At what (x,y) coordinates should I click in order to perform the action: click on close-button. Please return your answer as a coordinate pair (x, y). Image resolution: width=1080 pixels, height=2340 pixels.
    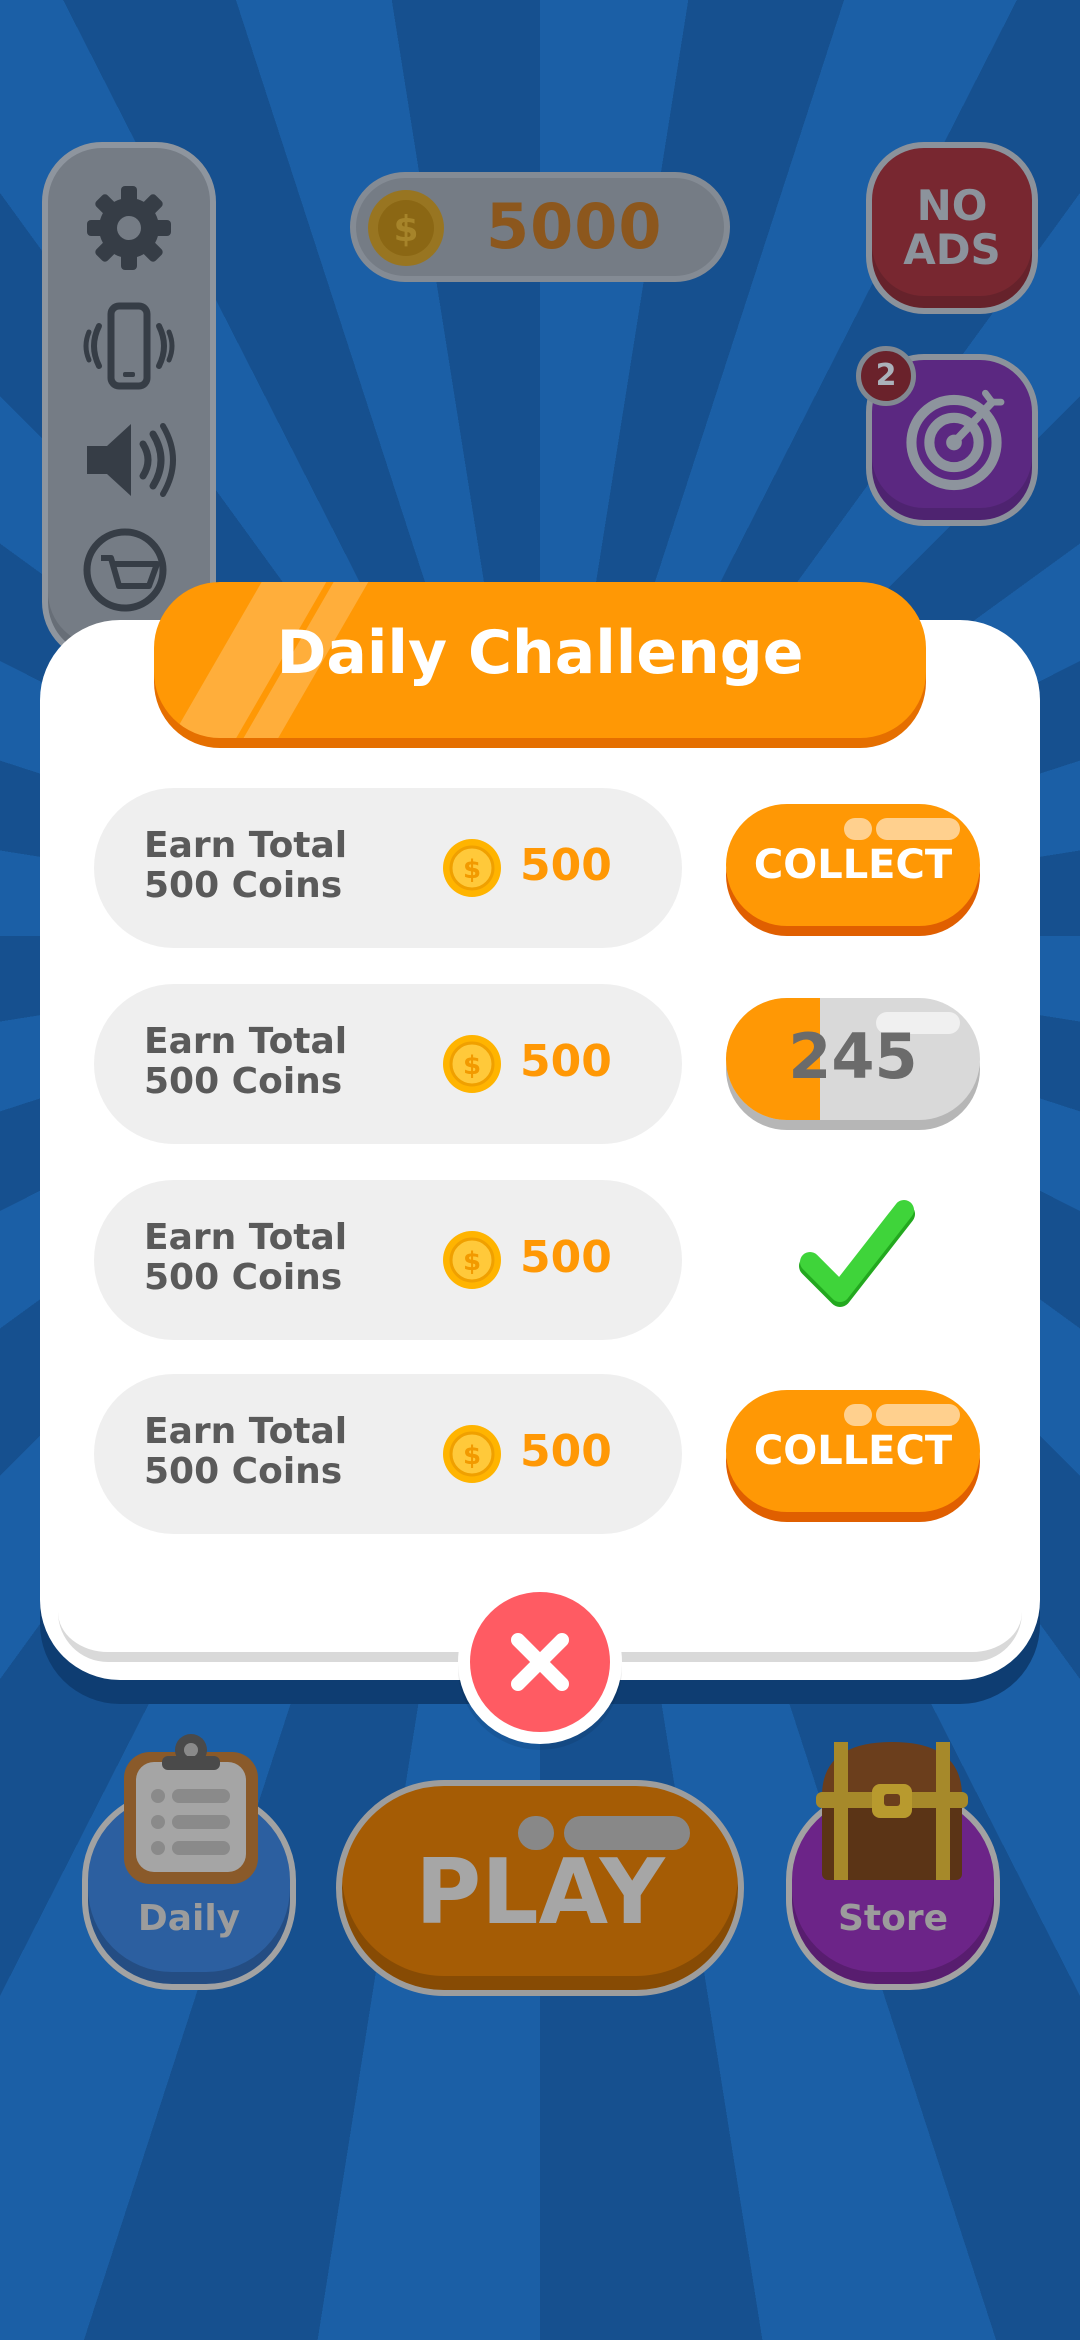
    Looking at the image, I should click on (540, 1662).